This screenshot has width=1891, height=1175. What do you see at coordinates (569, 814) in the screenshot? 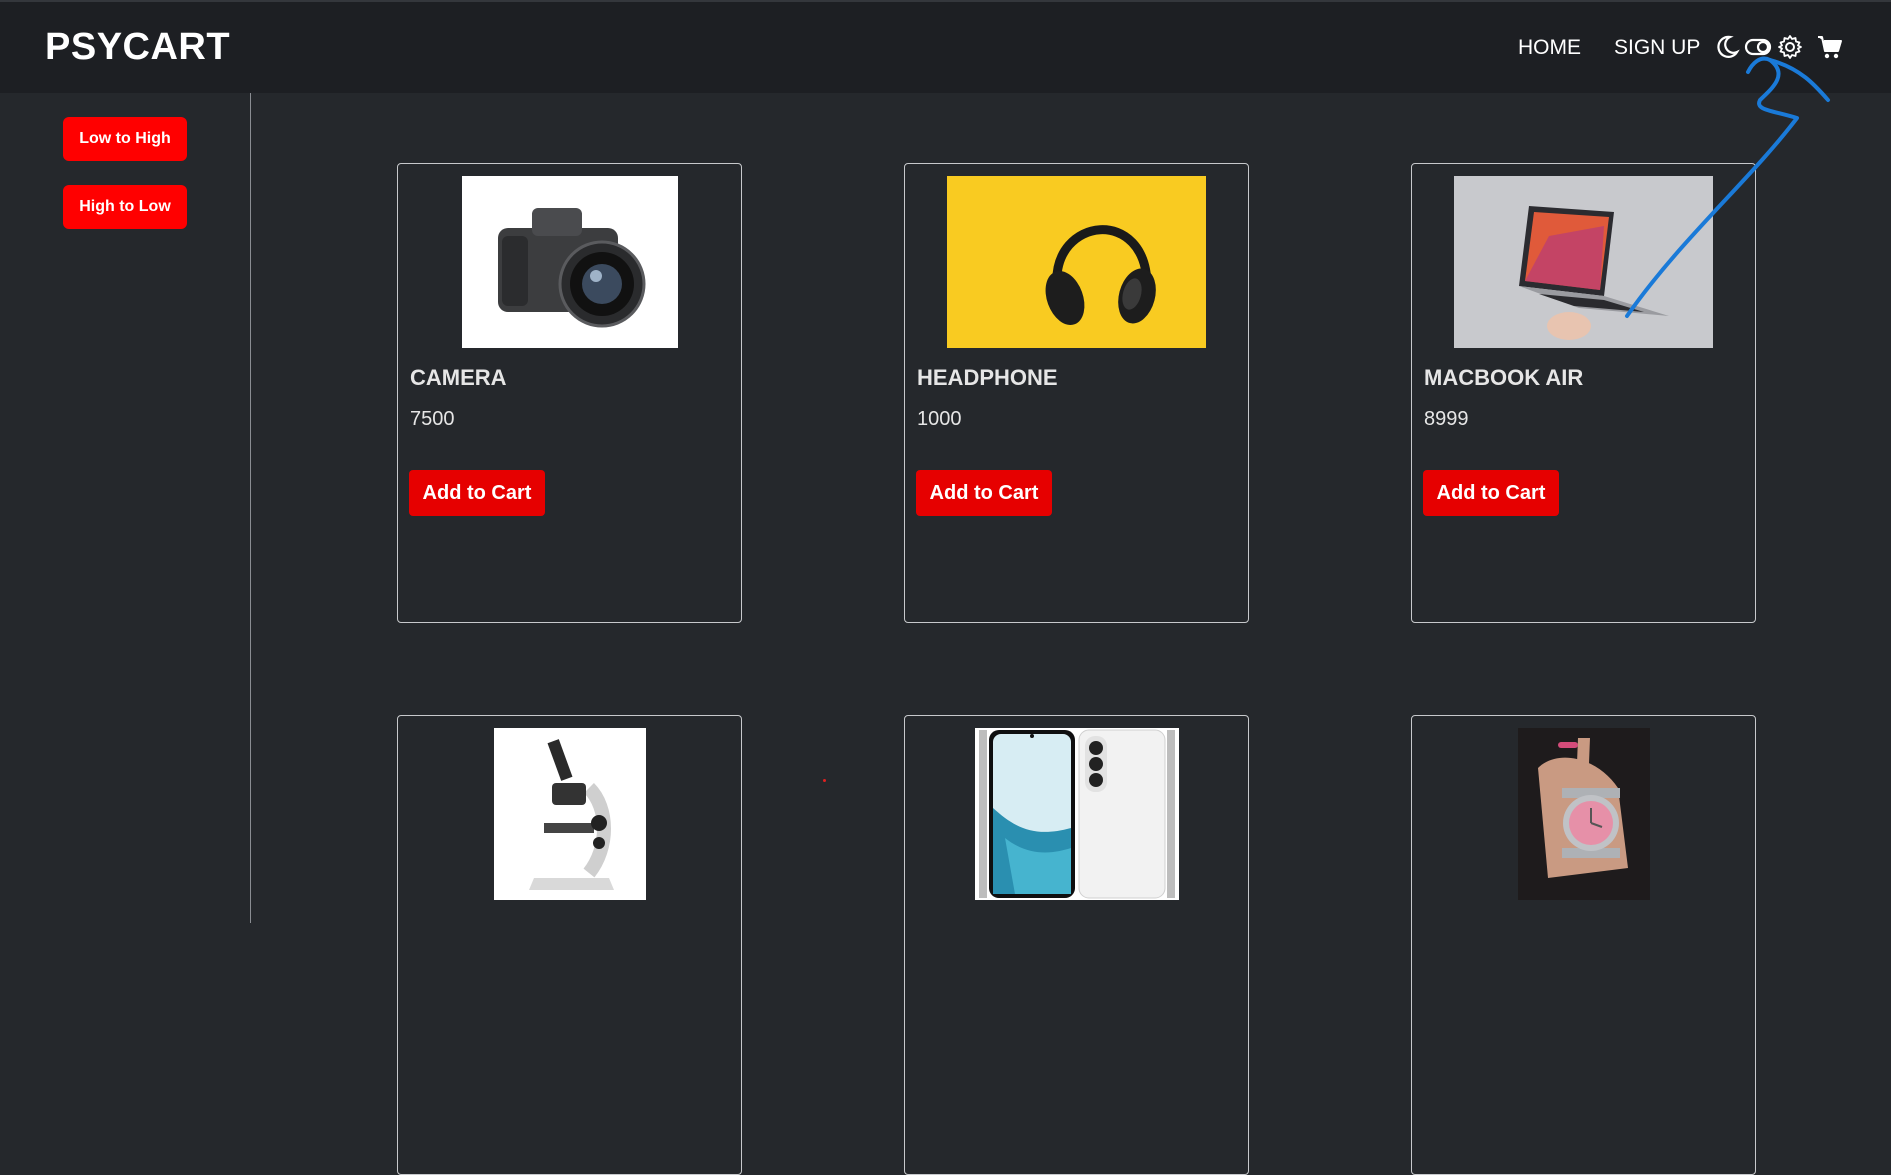
I see `microscope-image` at bounding box center [569, 814].